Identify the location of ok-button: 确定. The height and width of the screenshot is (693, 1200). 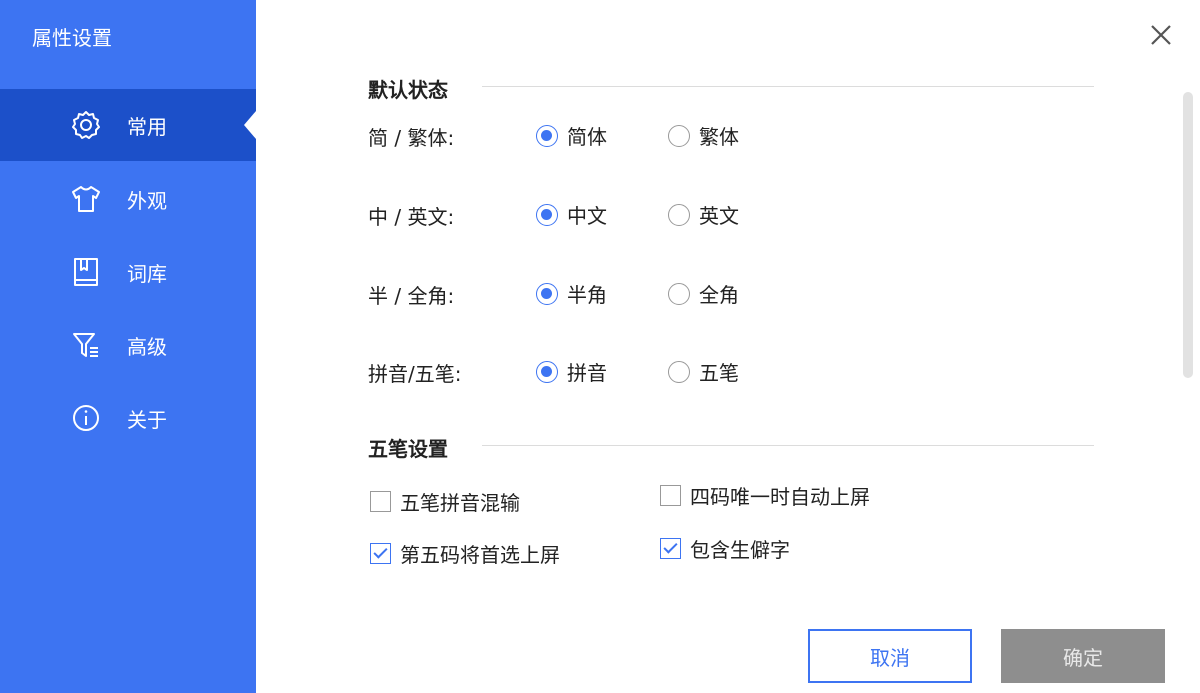
(1083, 656).